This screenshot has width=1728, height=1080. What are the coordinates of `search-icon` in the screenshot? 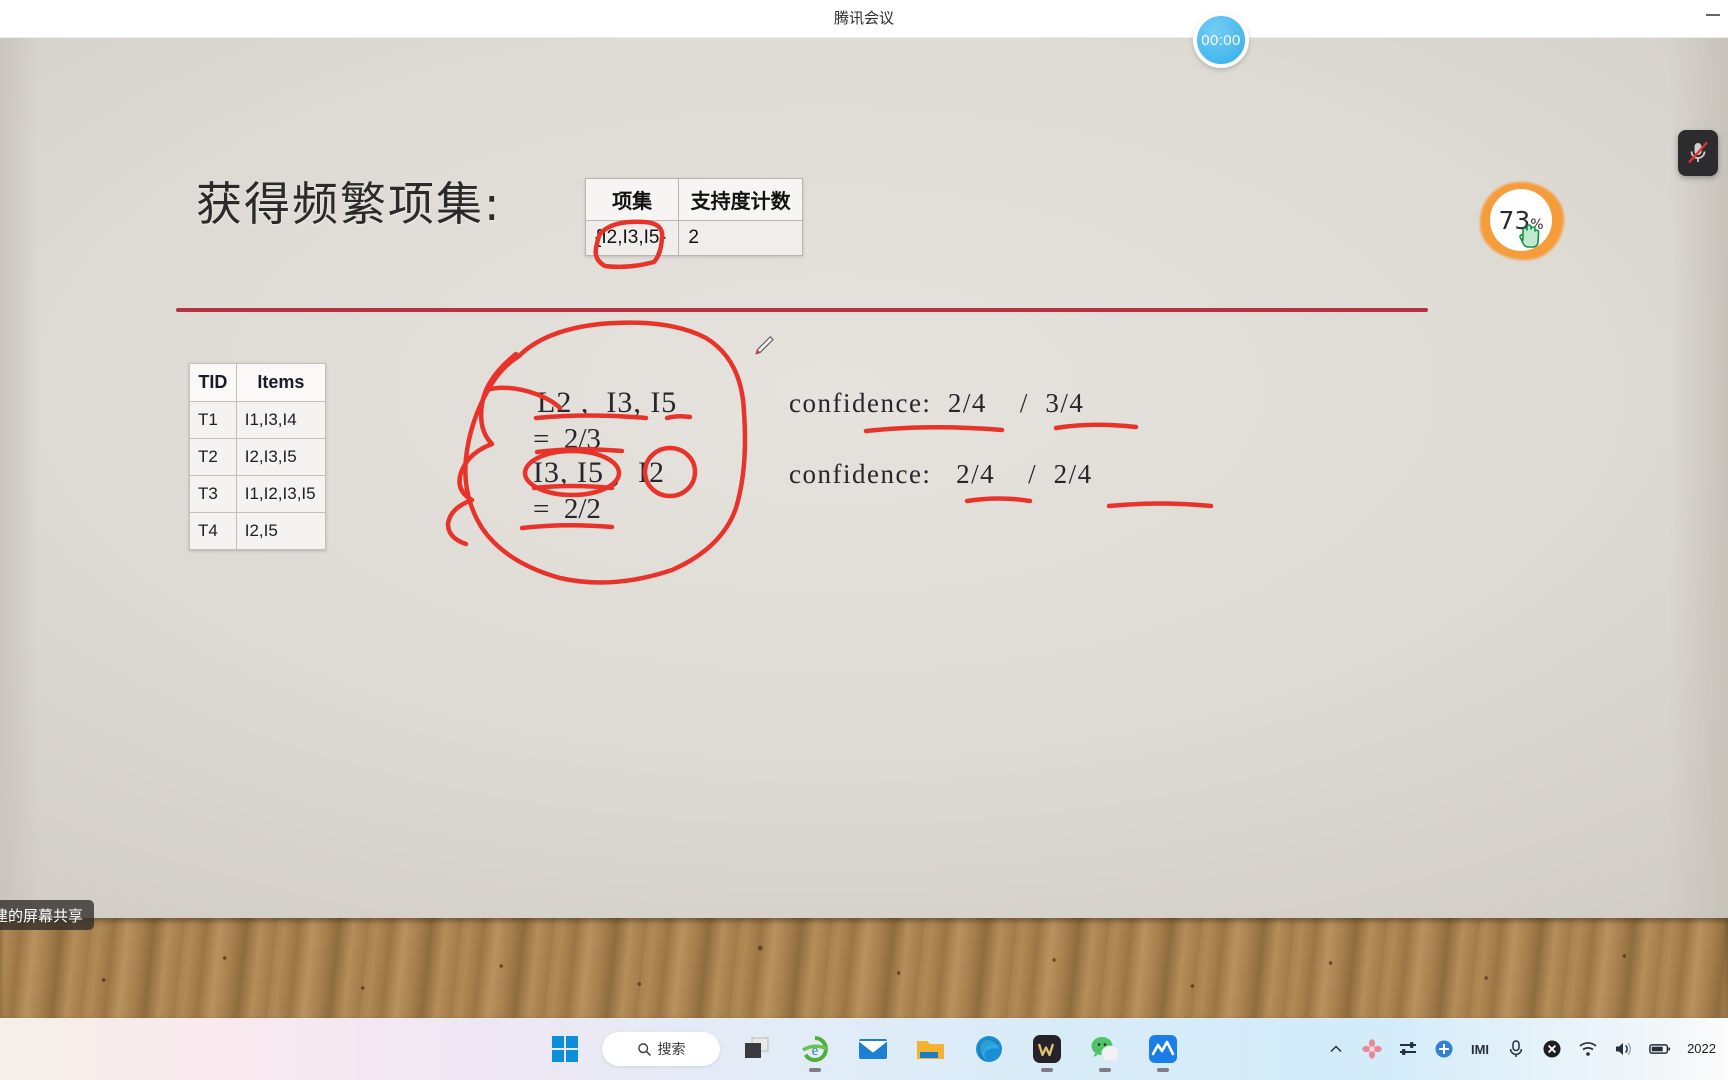 It's located at (644, 1049).